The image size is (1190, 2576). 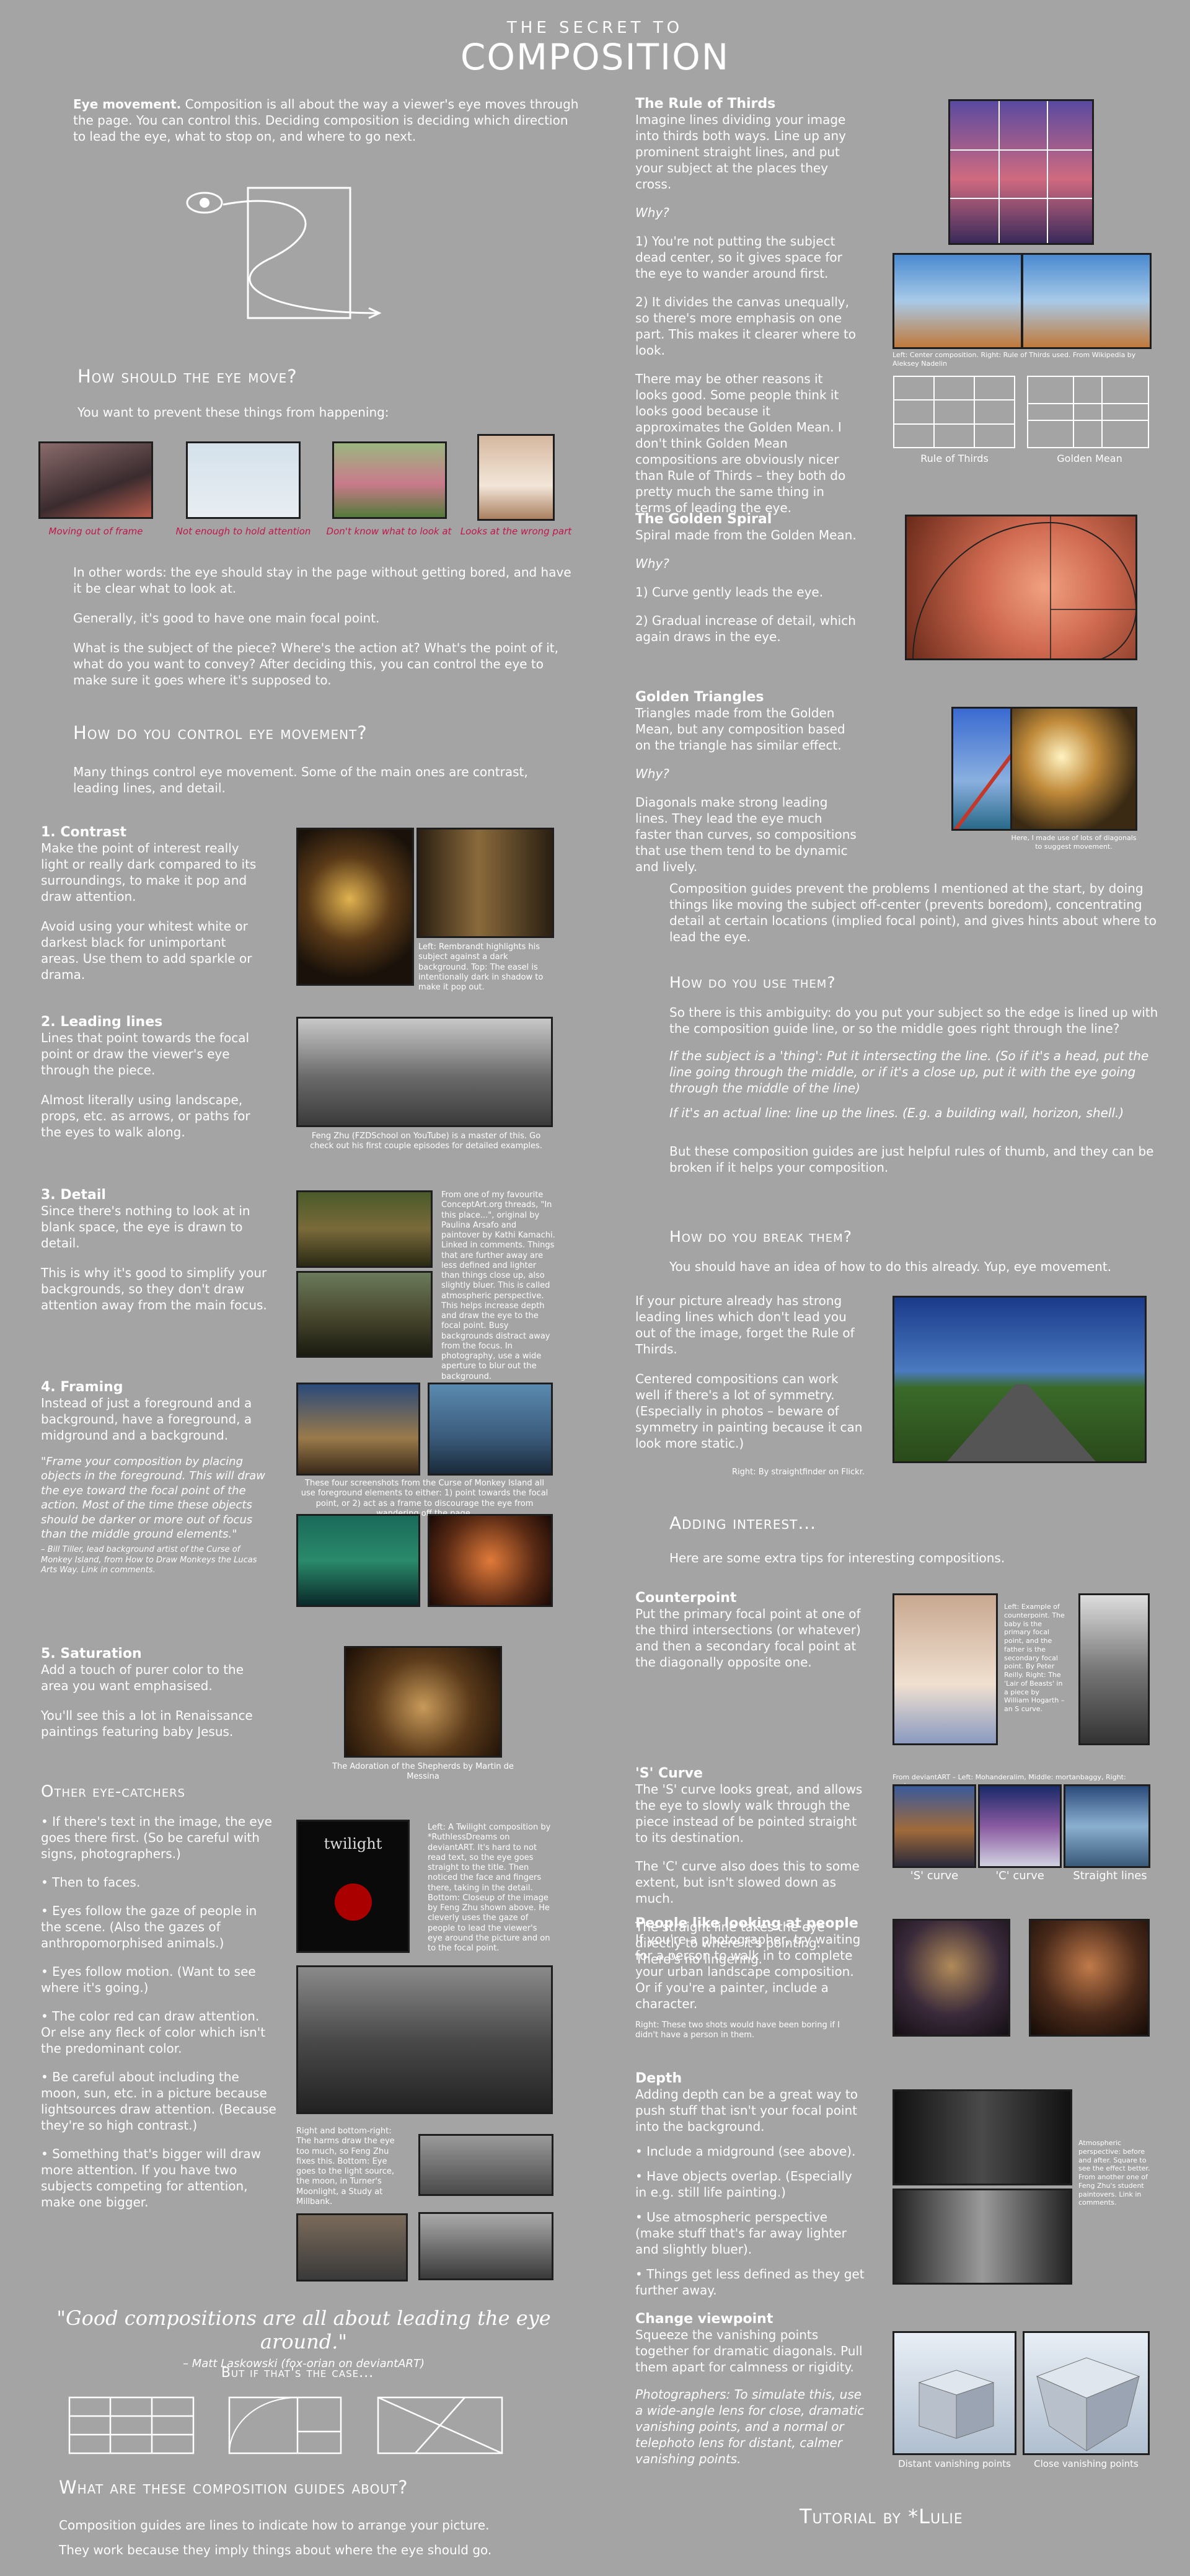 What do you see at coordinates (1019, 1875) in the screenshot?
I see `c-curve-label: 'C' curve` at bounding box center [1019, 1875].